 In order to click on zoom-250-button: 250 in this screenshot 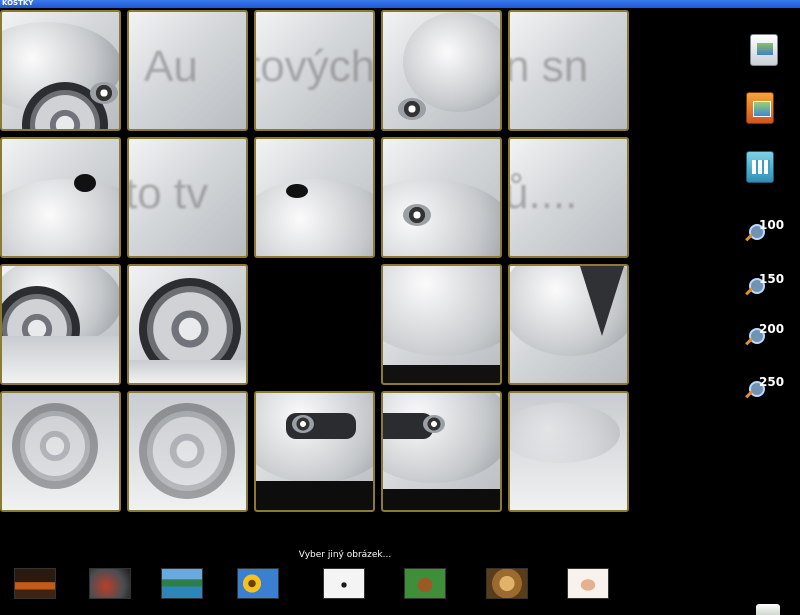, I will do `click(766, 388)`.